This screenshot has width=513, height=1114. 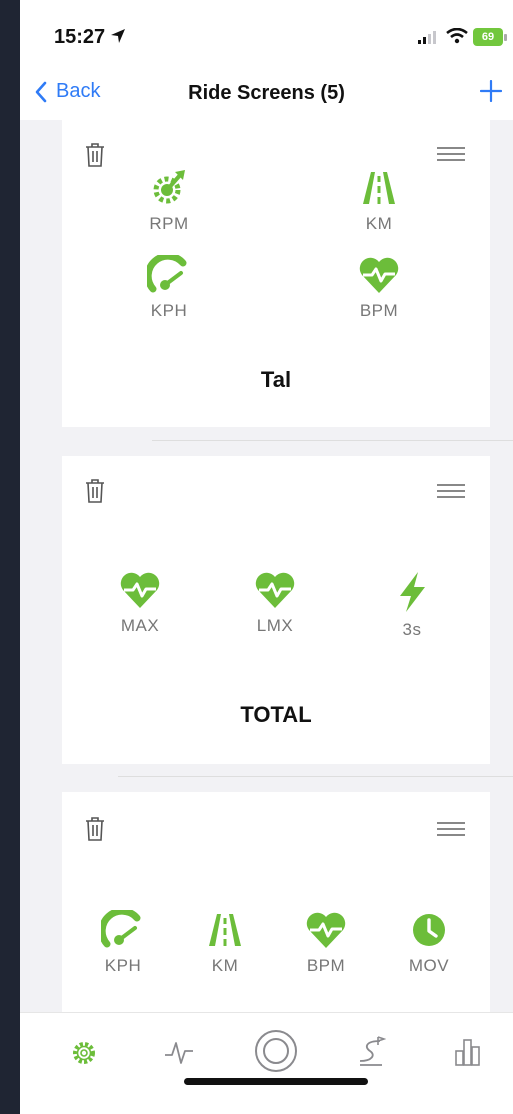 What do you see at coordinates (429, 930) in the screenshot?
I see `clock-icon` at bounding box center [429, 930].